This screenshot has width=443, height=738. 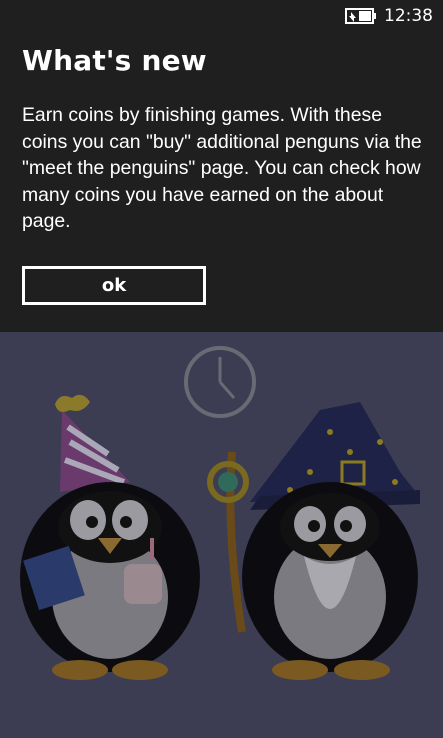 I want to click on ok-button: ok, so click(x=114, y=285).